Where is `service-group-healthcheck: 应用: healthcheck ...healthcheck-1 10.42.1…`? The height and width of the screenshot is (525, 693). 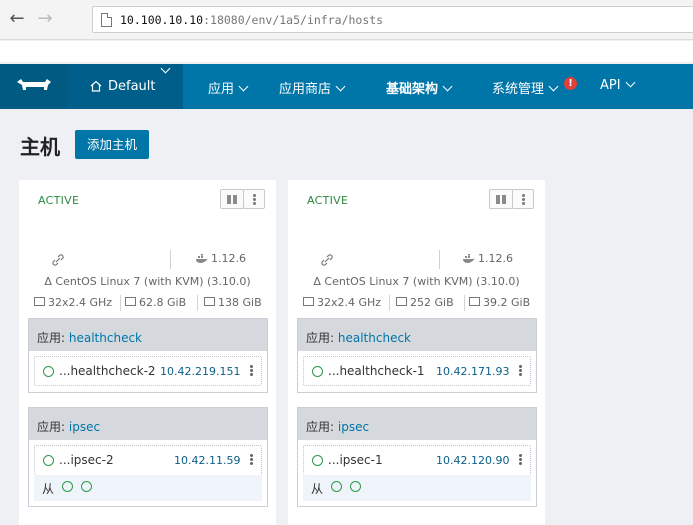
service-group-healthcheck: 应用: healthcheck ...healthcheck-1 10.42.1… is located at coordinates (417, 355).